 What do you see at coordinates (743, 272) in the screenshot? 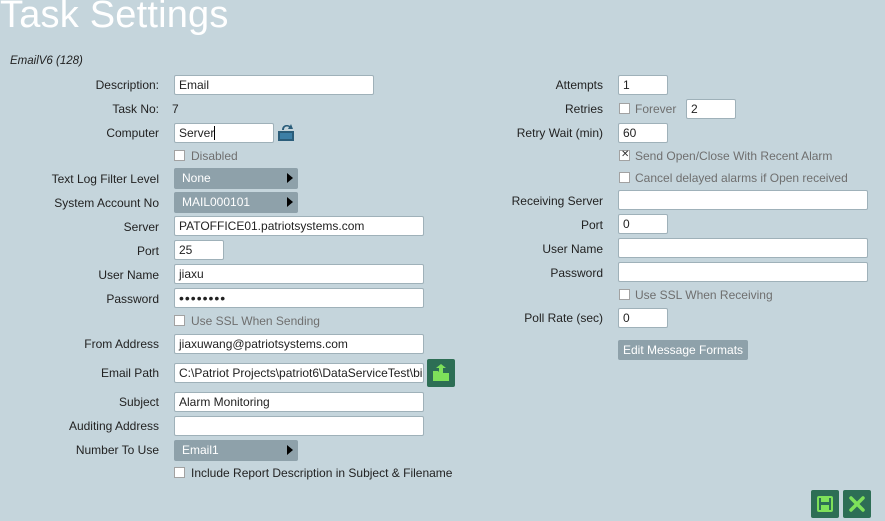
I see `receiving-password-input` at bounding box center [743, 272].